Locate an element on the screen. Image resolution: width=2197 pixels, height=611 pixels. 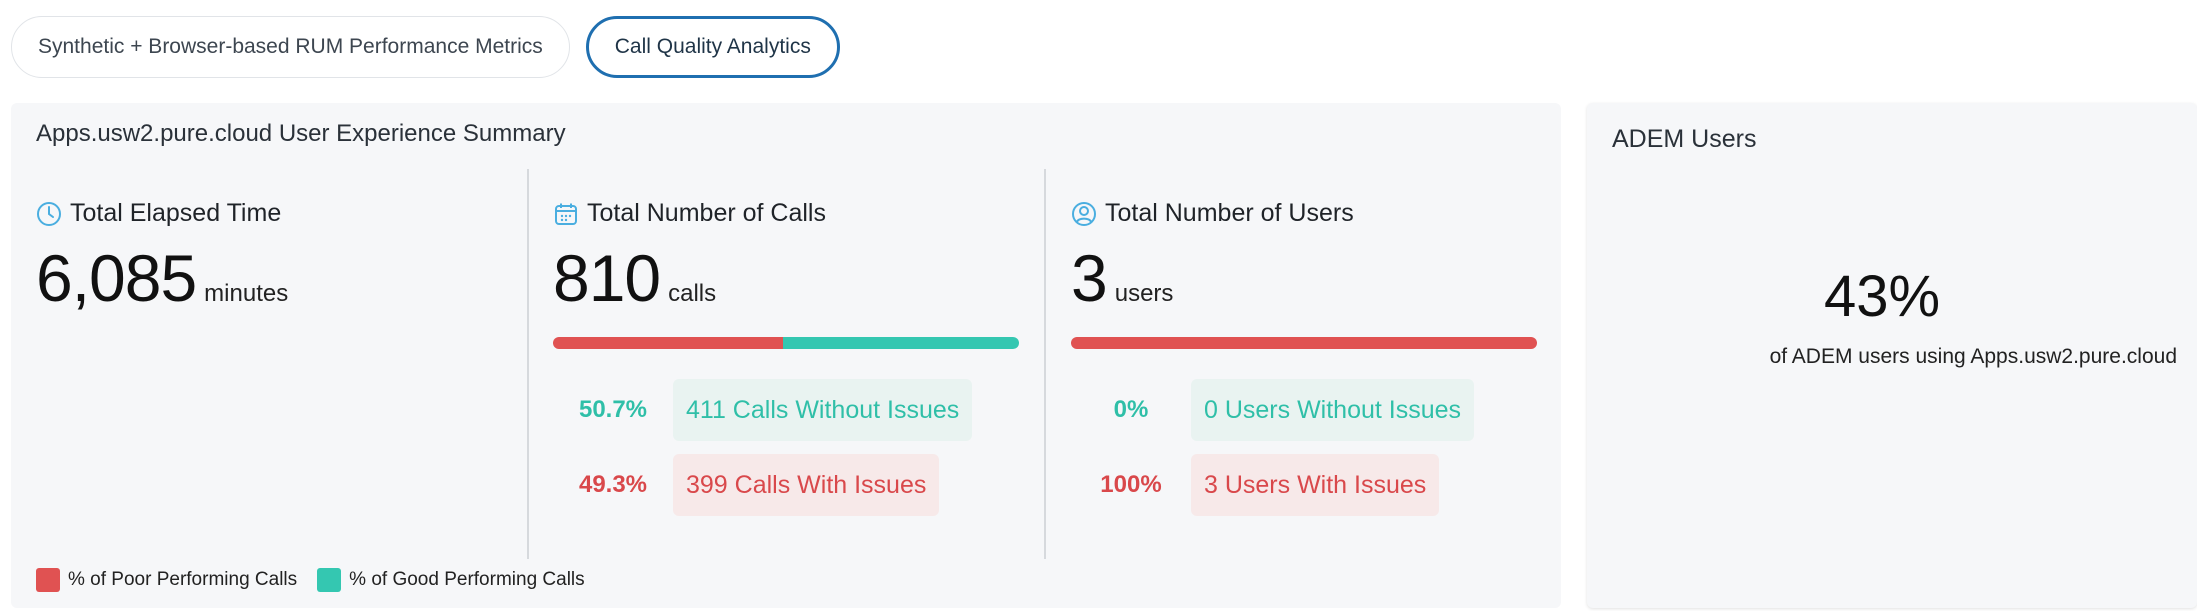
calls-quality-bar is located at coordinates (786, 343).